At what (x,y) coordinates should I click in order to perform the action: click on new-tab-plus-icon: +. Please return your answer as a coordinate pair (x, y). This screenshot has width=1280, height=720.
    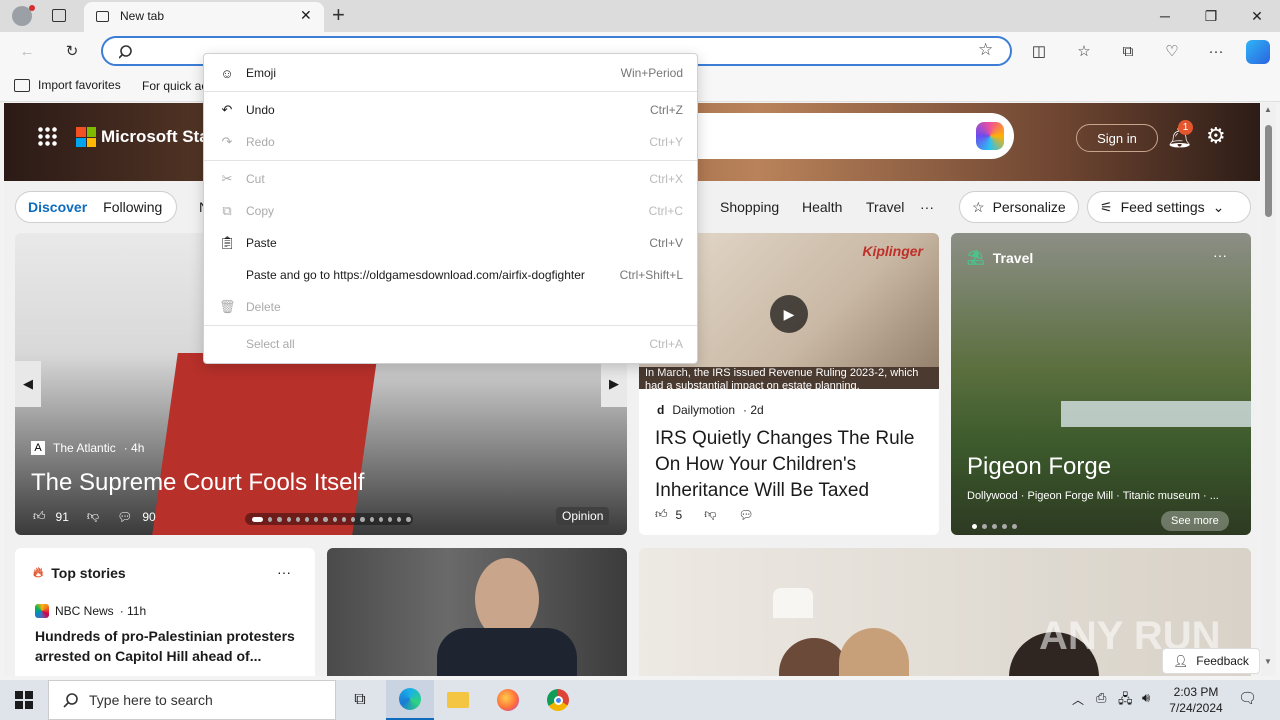
    Looking at the image, I should click on (338, 15).